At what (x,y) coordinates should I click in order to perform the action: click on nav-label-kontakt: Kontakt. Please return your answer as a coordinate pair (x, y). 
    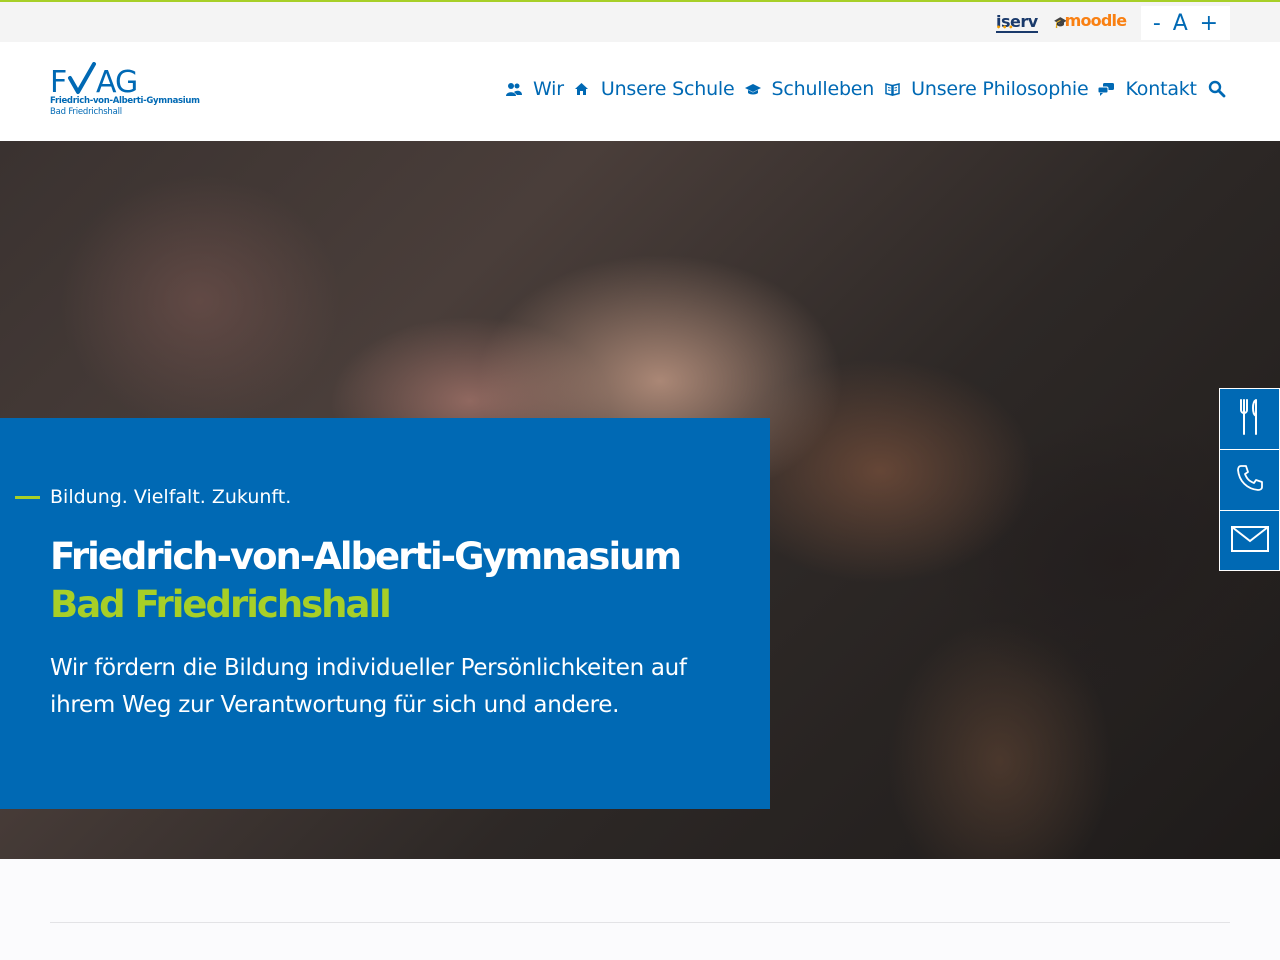
    Looking at the image, I should click on (1161, 89).